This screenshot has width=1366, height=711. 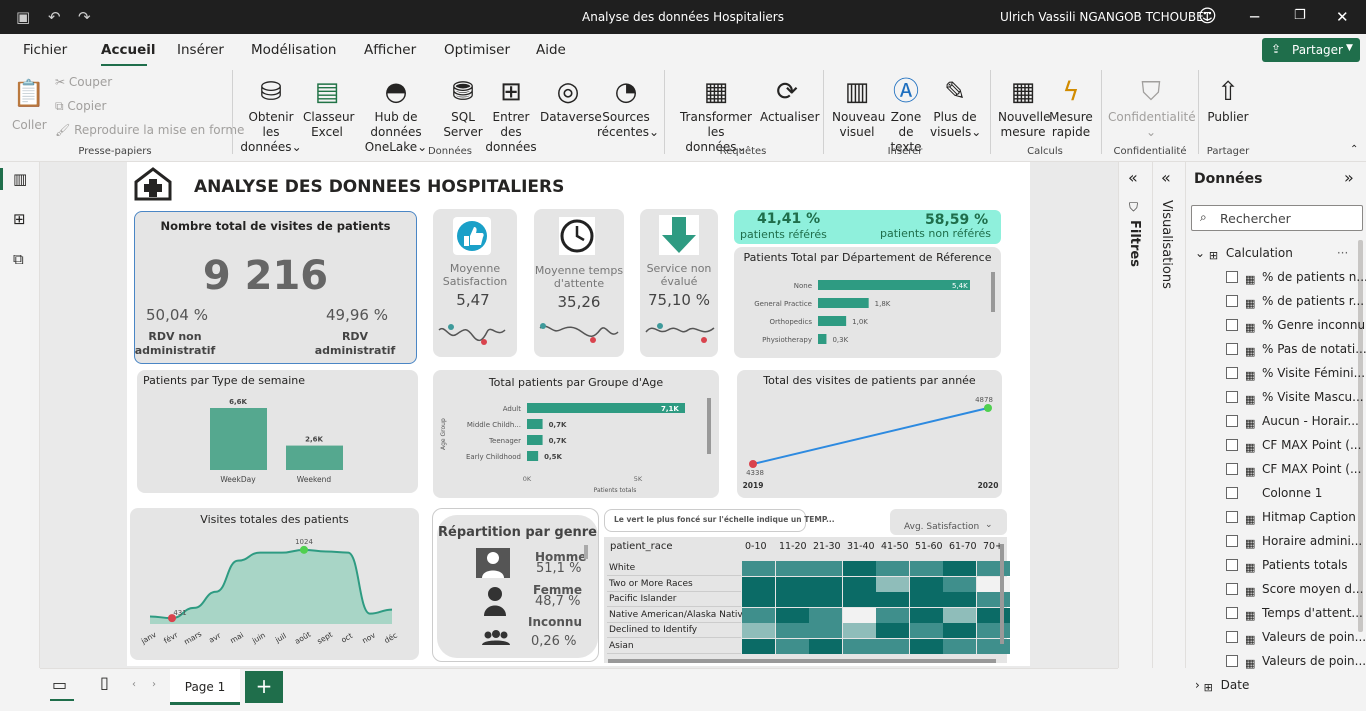 What do you see at coordinates (551, 50) in the screenshot?
I see `menu-aide: Aide` at bounding box center [551, 50].